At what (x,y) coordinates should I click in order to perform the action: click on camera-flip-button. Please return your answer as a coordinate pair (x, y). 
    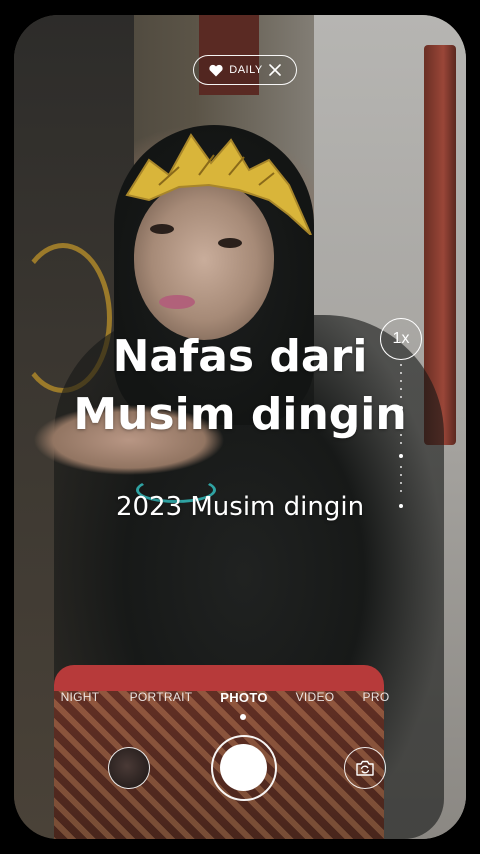
    Looking at the image, I should click on (365, 768).